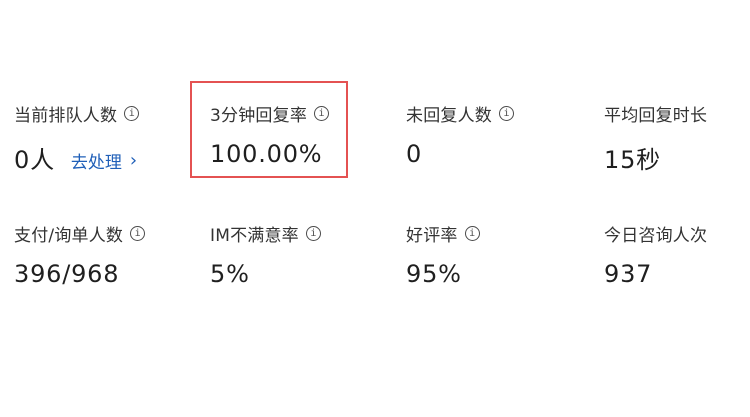  I want to click on metric-queue-count: 当前排队人数 i 0人 去处理 ›, so click(77, 138).